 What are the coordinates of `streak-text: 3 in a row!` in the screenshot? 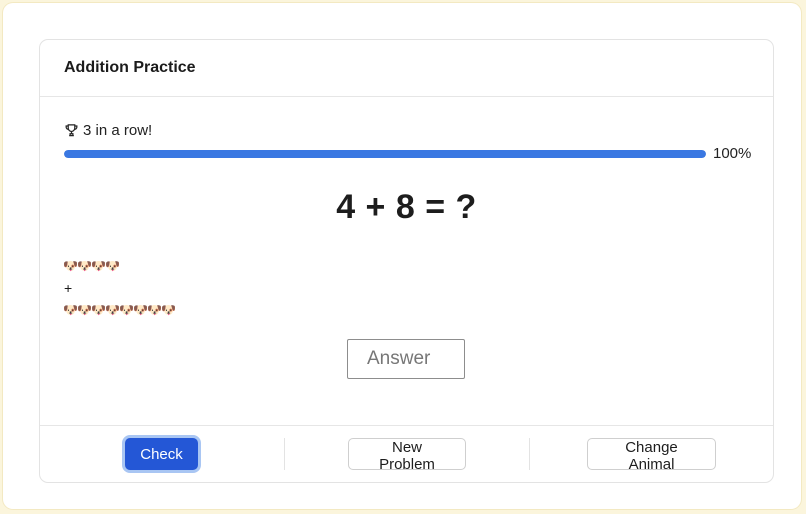 It's located at (118, 130).